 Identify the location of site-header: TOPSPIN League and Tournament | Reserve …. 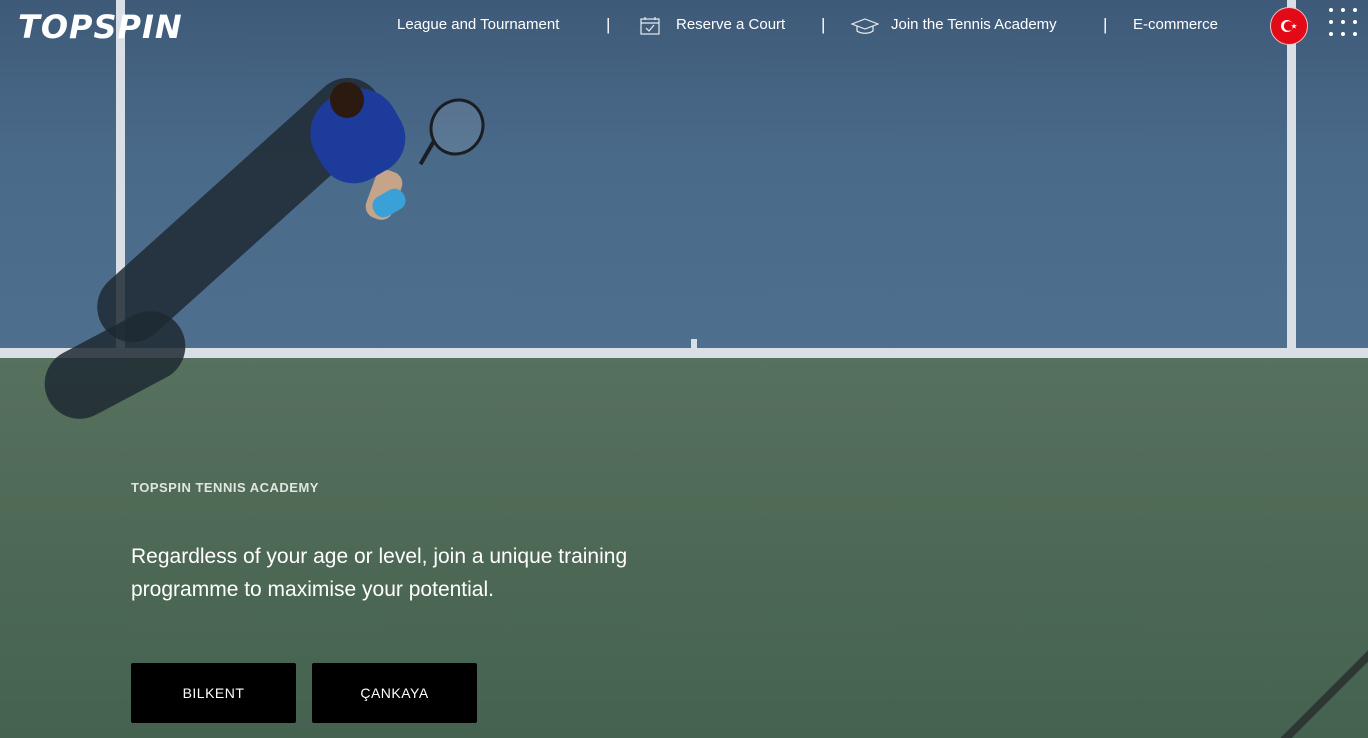
(684, 26).